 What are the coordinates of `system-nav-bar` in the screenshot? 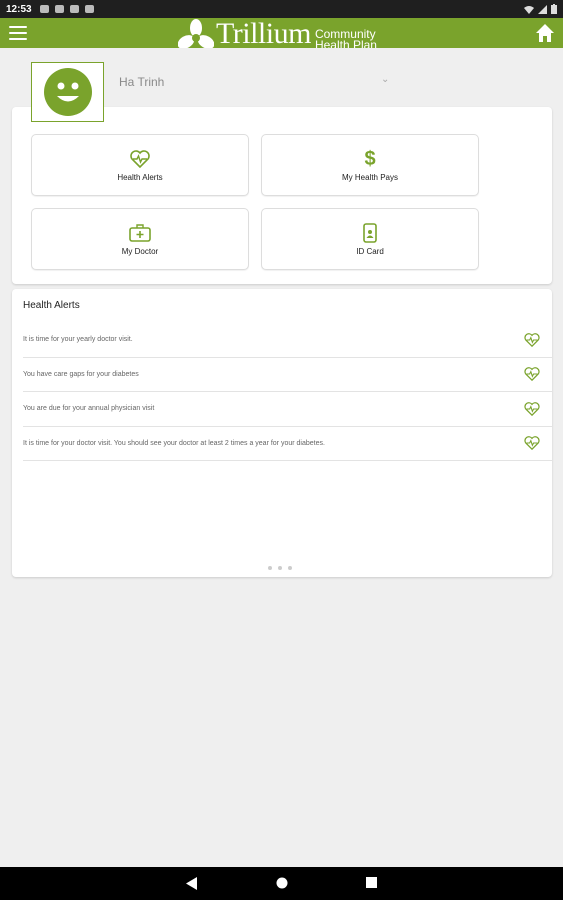 It's located at (281, 883).